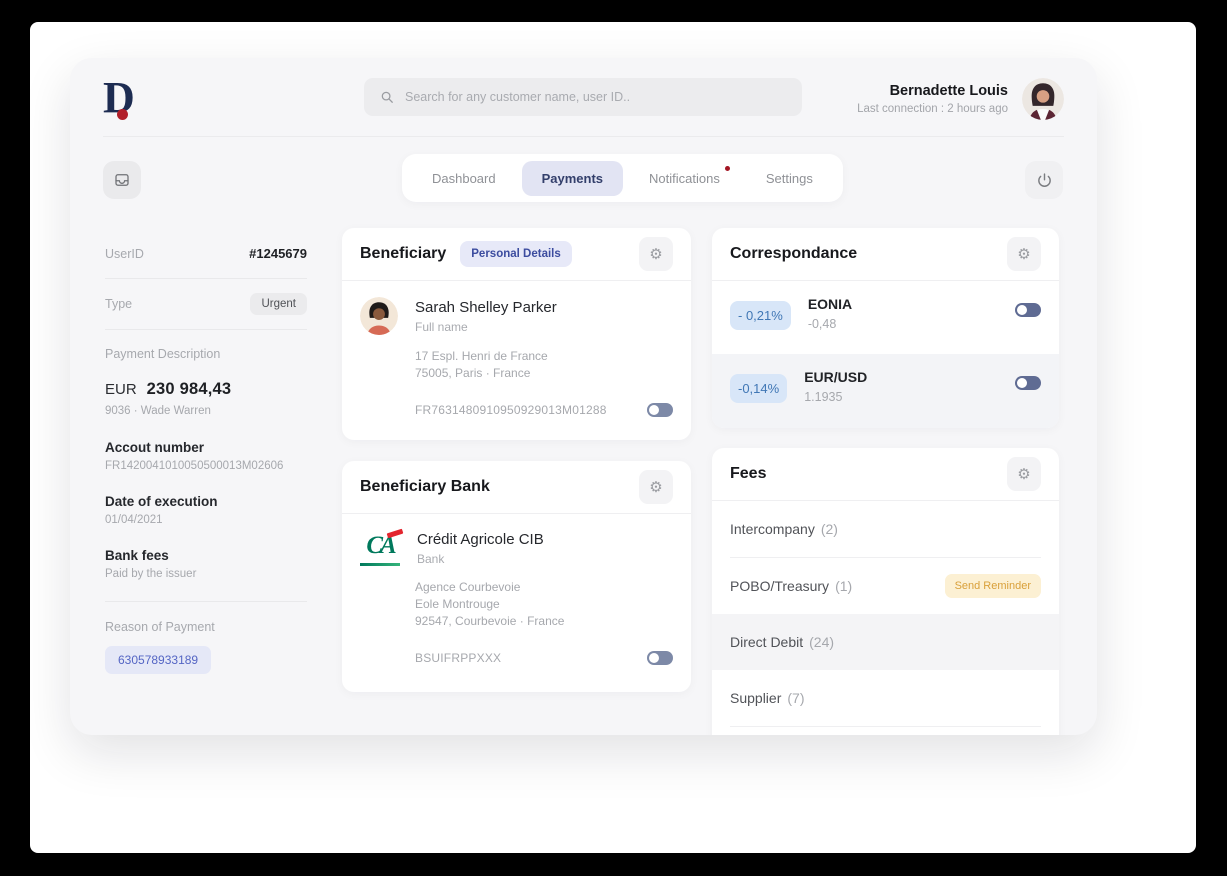  I want to click on amount: 230 984,43, so click(189, 389).